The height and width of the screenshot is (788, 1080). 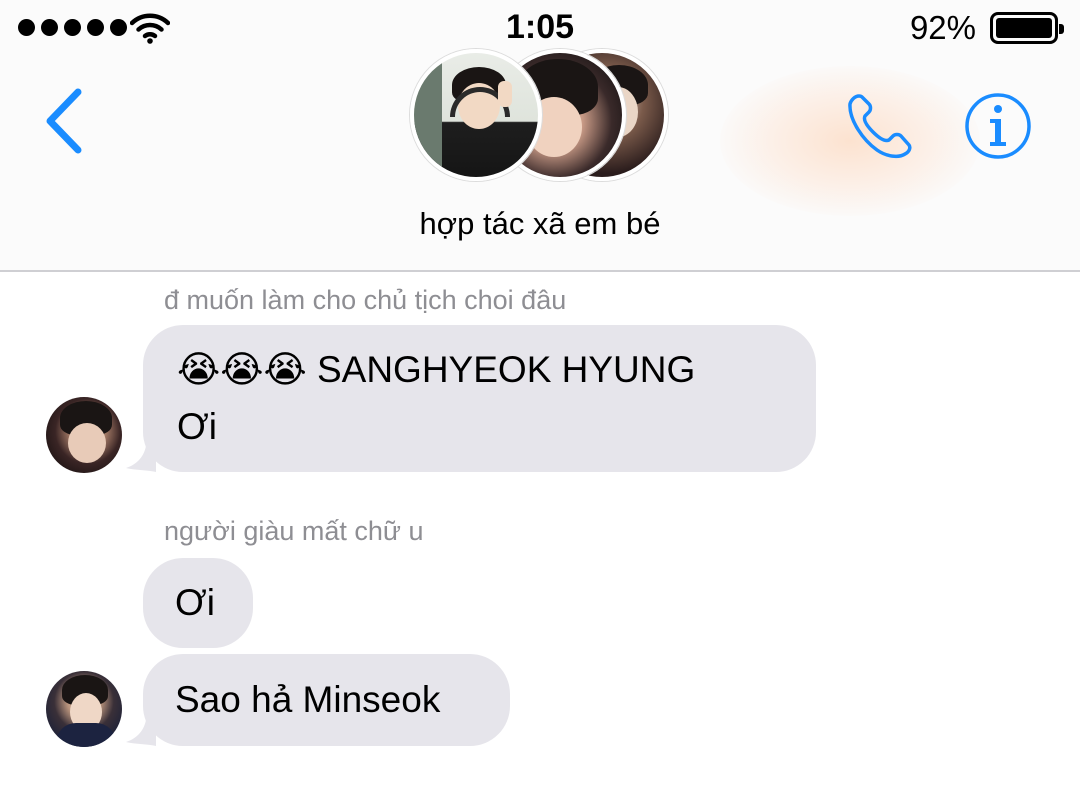 I want to click on message-bubble: Ơi, so click(x=198, y=603).